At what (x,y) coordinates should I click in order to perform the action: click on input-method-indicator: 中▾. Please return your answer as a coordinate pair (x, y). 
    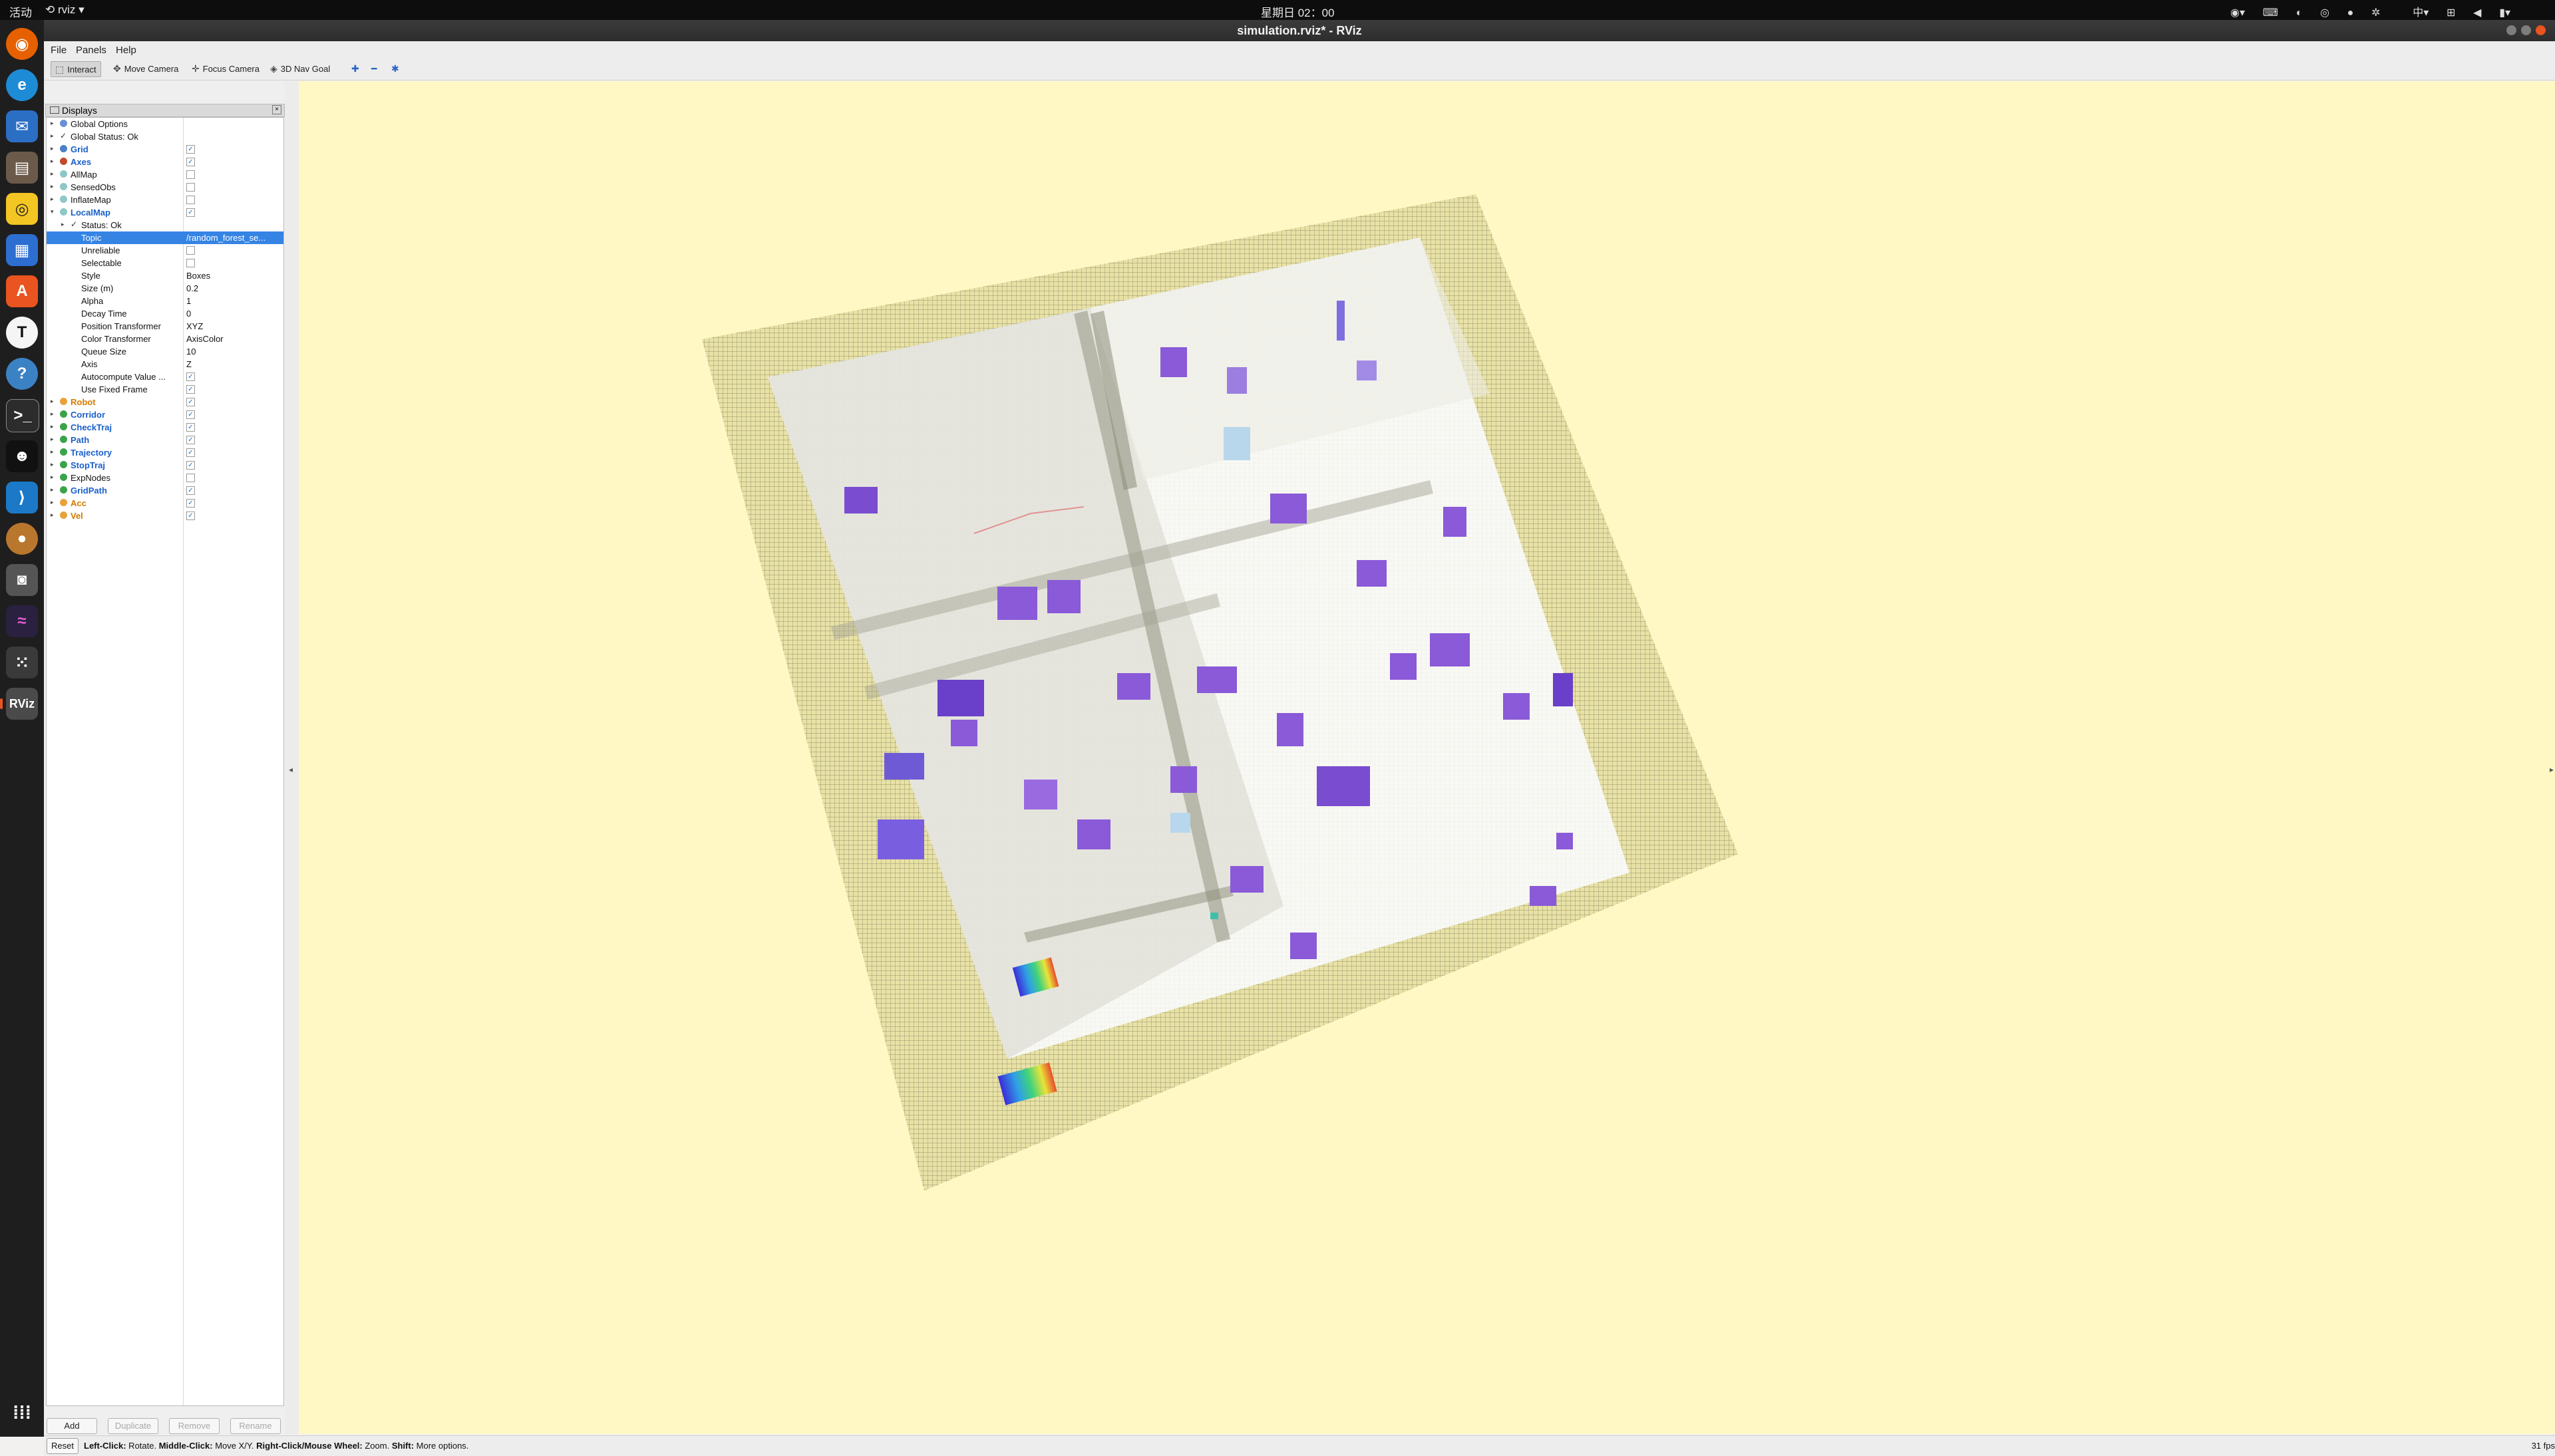
    Looking at the image, I should click on (2413, 13).